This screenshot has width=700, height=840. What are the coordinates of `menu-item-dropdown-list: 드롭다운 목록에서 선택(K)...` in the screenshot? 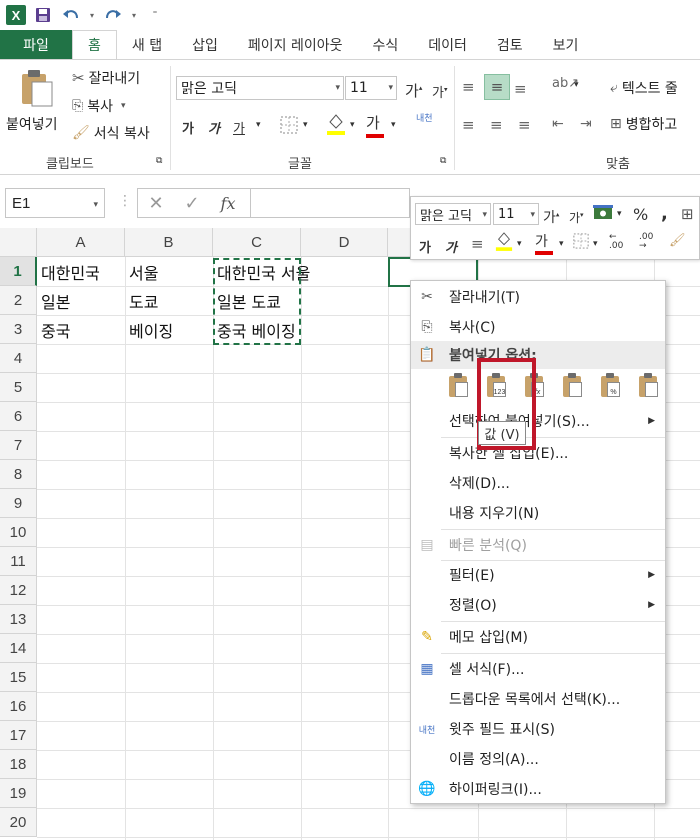 It's located at (538, 699).